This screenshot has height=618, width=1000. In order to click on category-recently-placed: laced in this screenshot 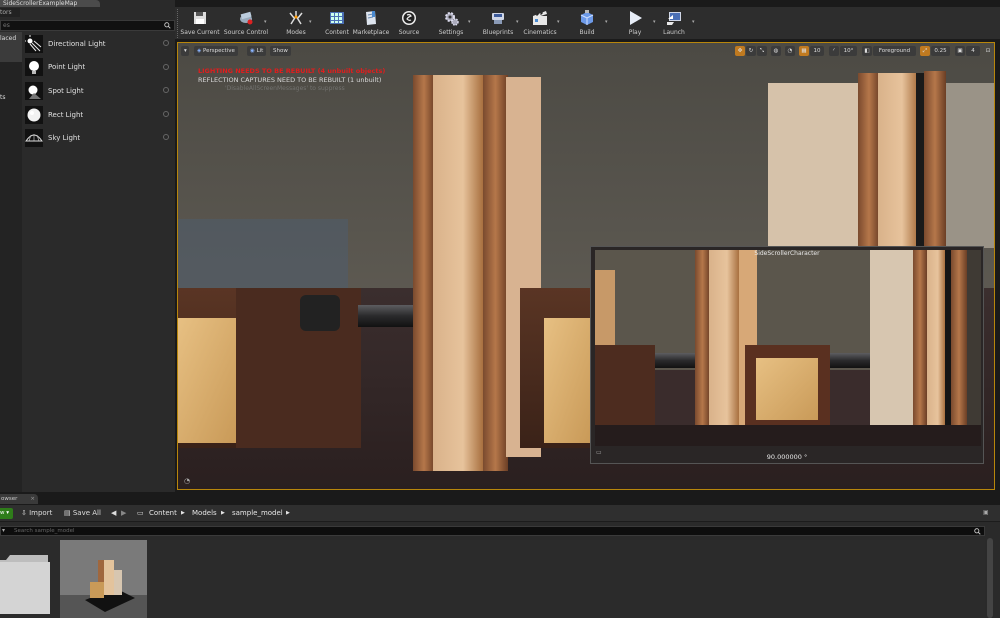, I will do `click(11, 47)`.